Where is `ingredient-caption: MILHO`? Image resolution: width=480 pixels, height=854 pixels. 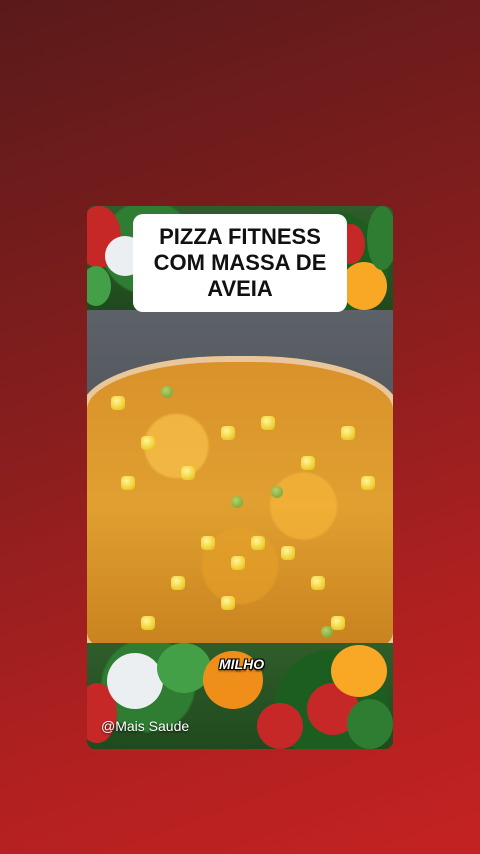
ingredient-caption: MILHO is located at coordinates (242, 664).